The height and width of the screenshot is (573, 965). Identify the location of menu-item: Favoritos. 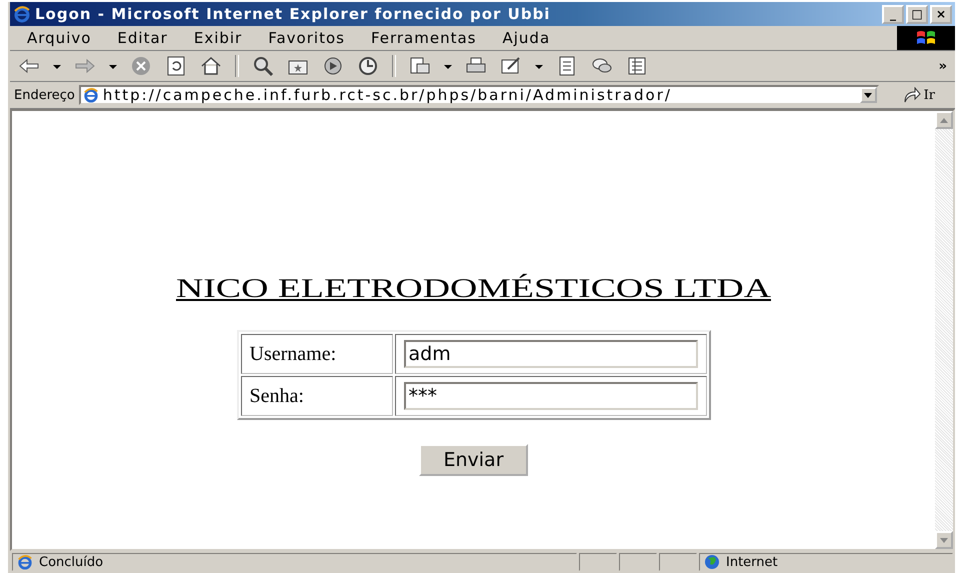
(306, 38).